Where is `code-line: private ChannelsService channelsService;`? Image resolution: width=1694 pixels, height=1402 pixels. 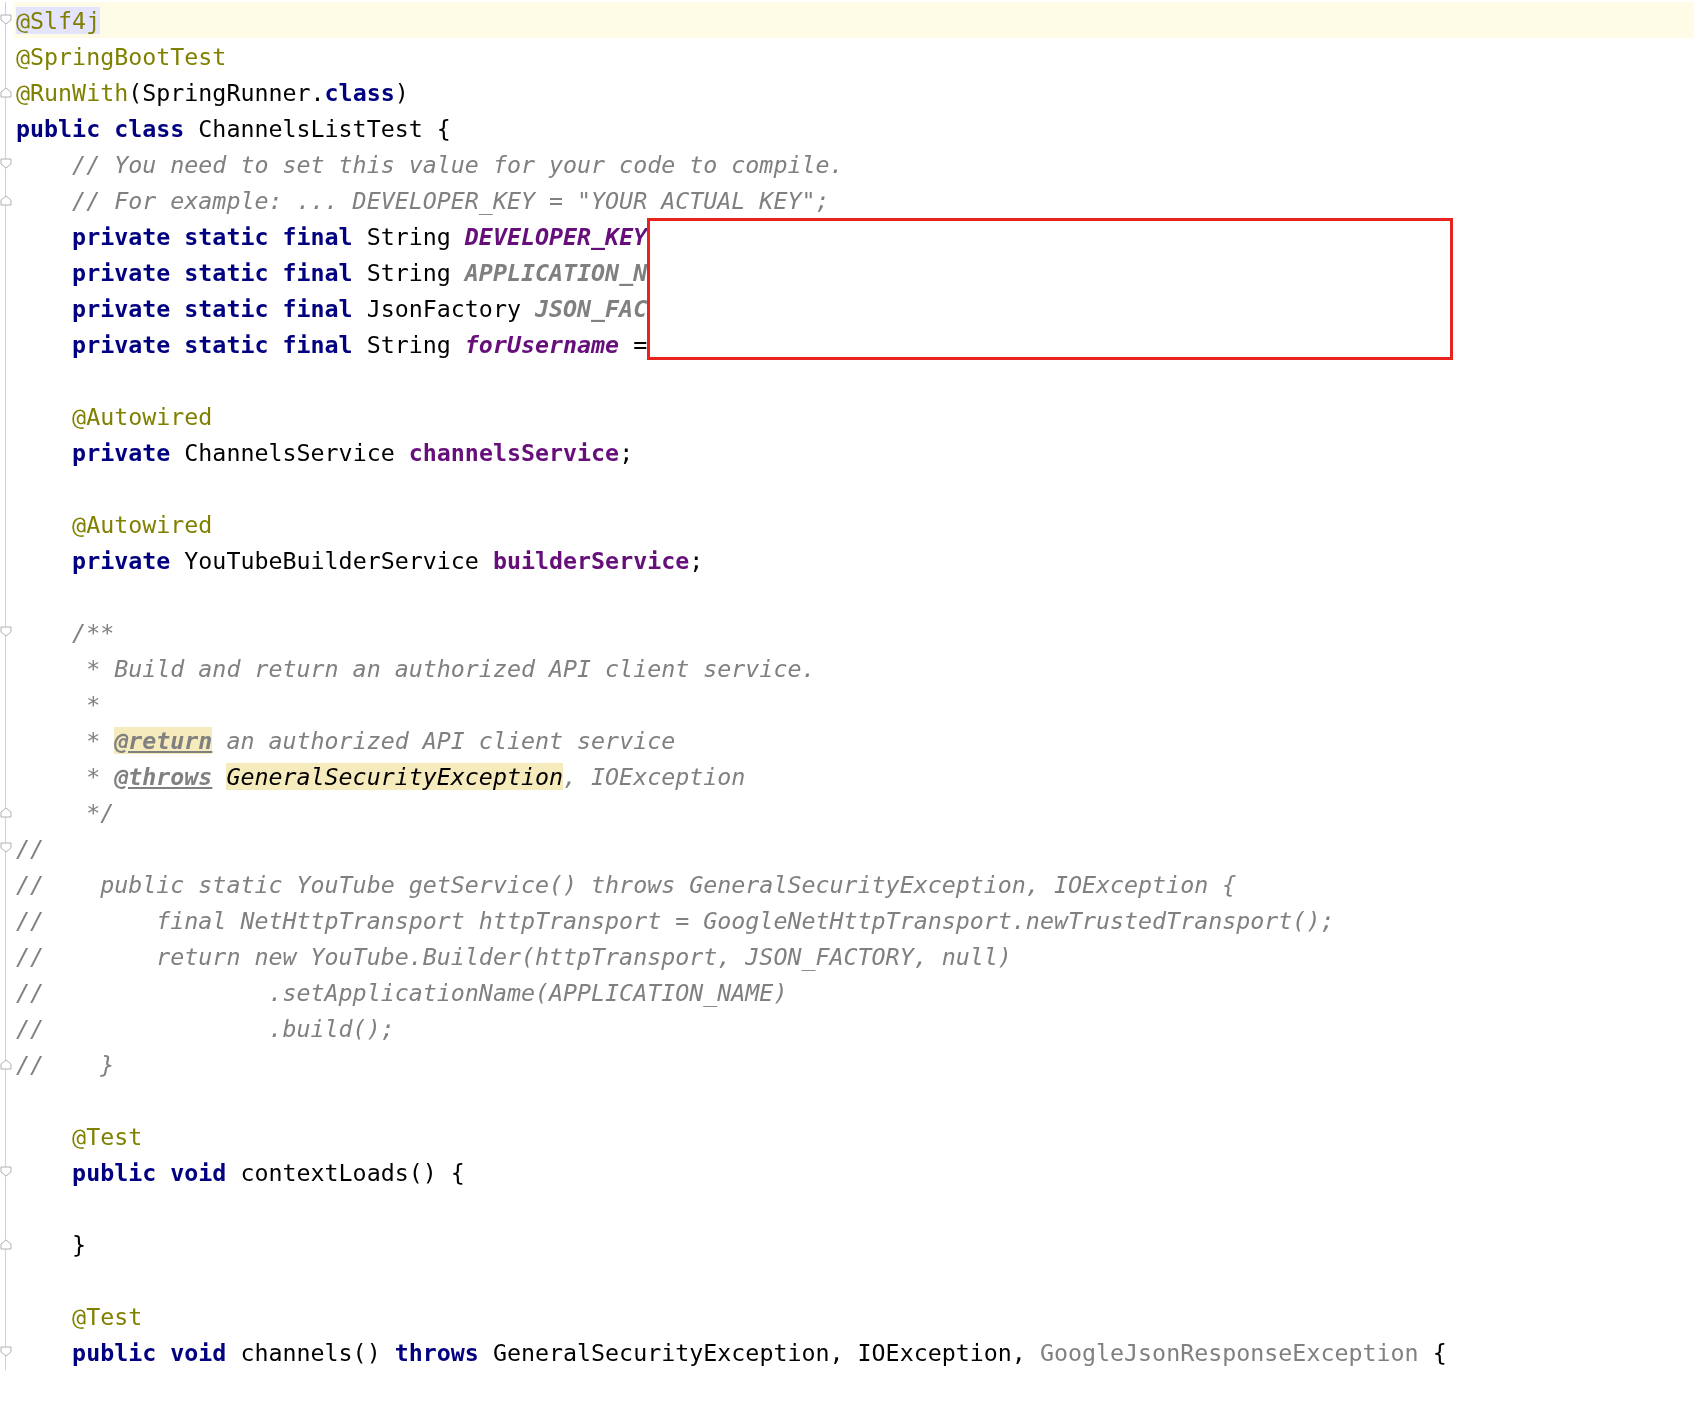 code-line: private ChannelsService channelsService; is located at coordinates (353, 452).